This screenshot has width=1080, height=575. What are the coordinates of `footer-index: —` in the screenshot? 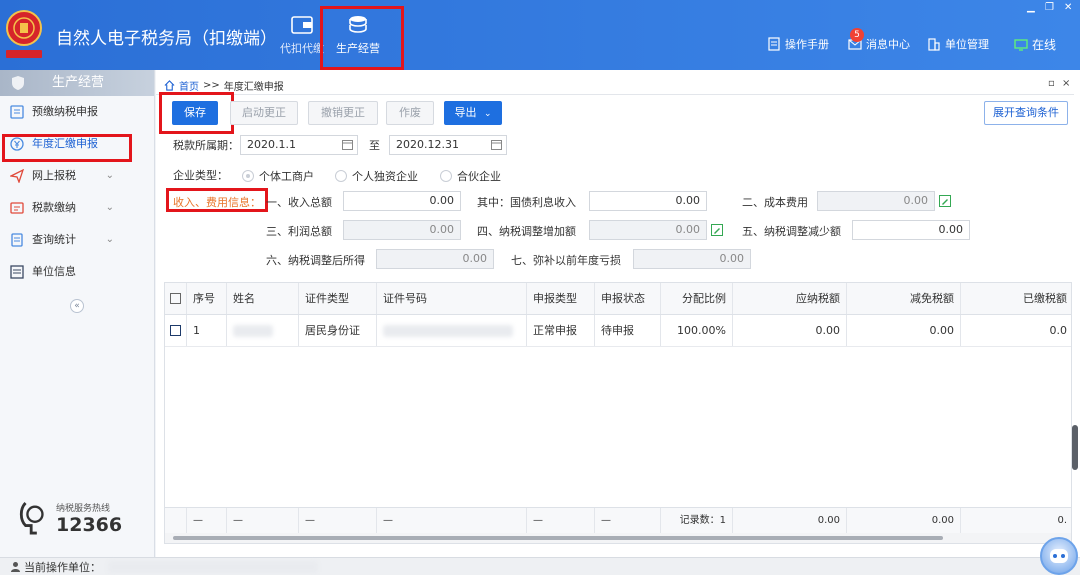 It's located at (207, 520).